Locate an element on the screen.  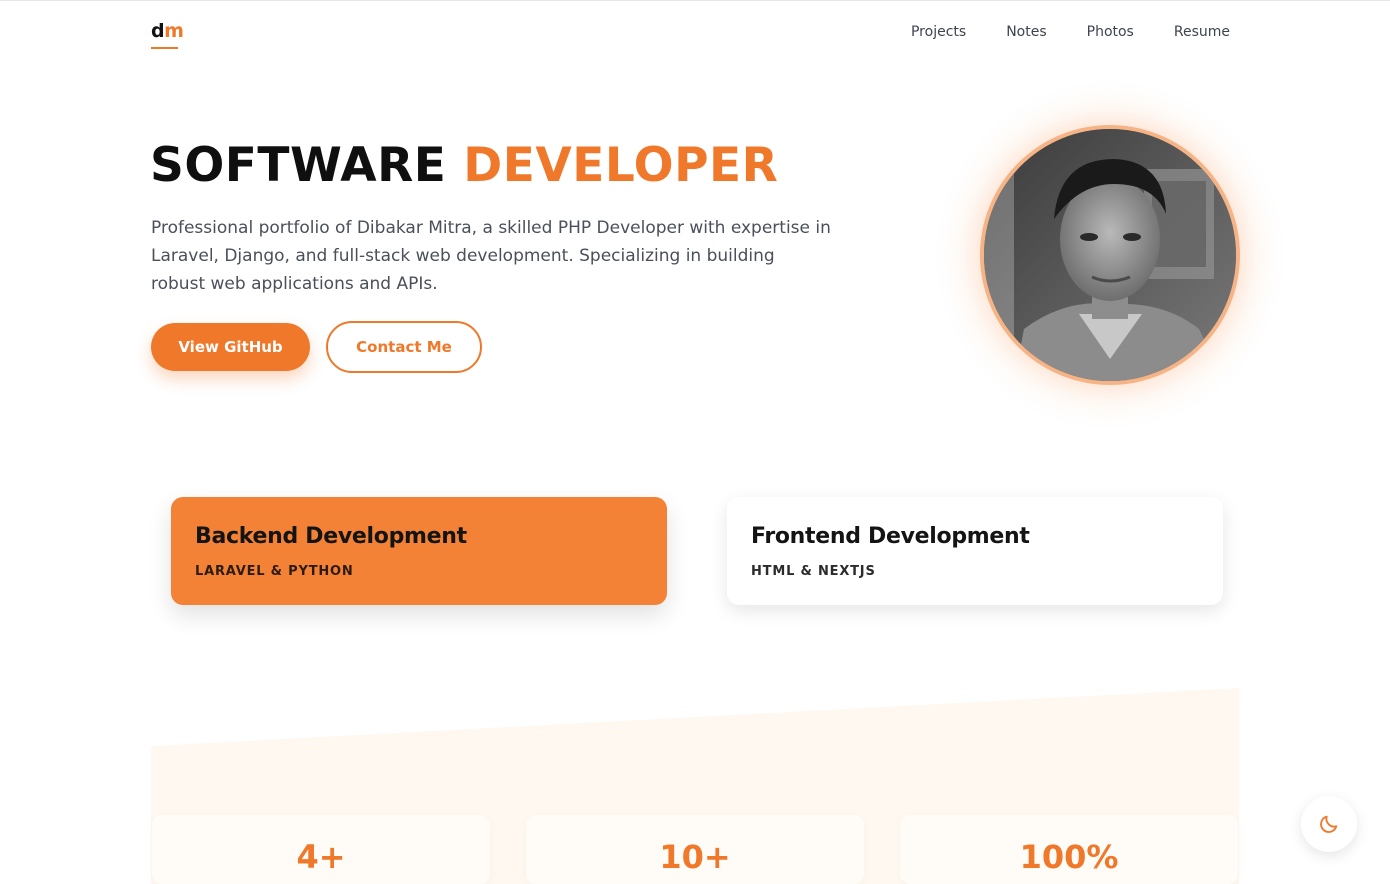
nav-notes: Notes is located at coordinates (1026, 32).